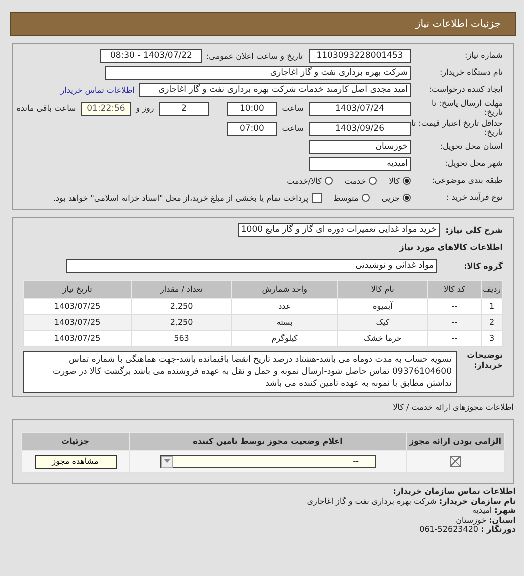  I want to click on table-cell: آبمیوه, so click(383, 306).